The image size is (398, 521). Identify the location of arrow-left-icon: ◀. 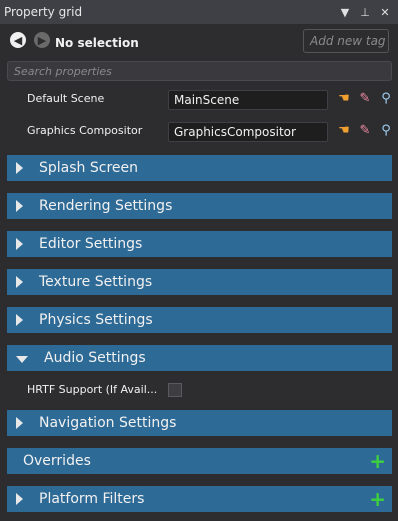
(18, 40).